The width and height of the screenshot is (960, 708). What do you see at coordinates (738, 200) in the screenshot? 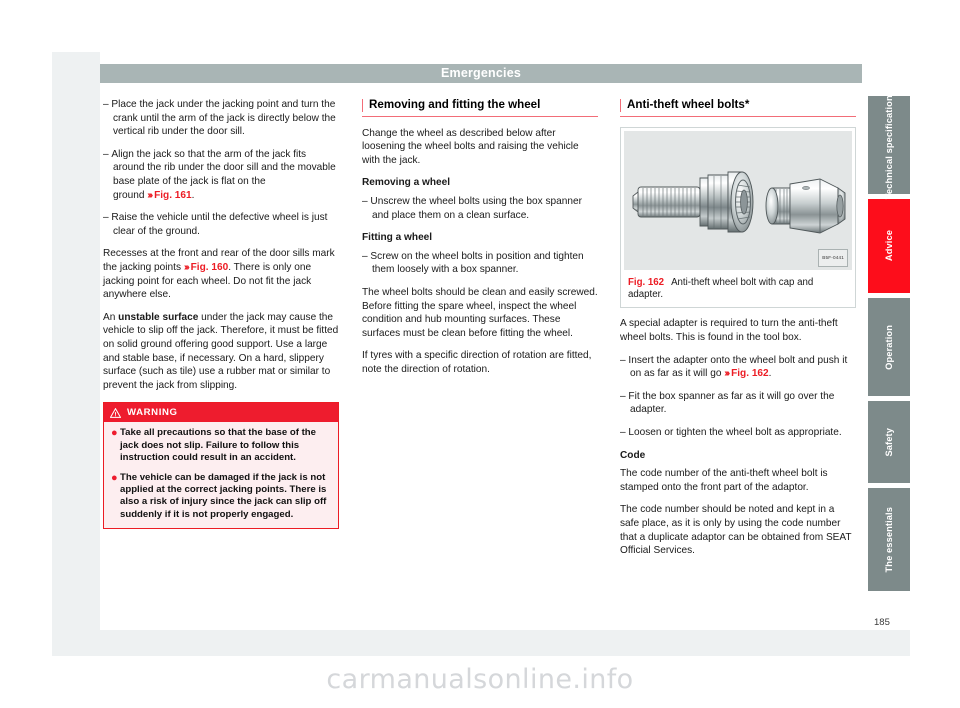
I see `figure-image: B5F-0441` at bounding box center [738, 200].